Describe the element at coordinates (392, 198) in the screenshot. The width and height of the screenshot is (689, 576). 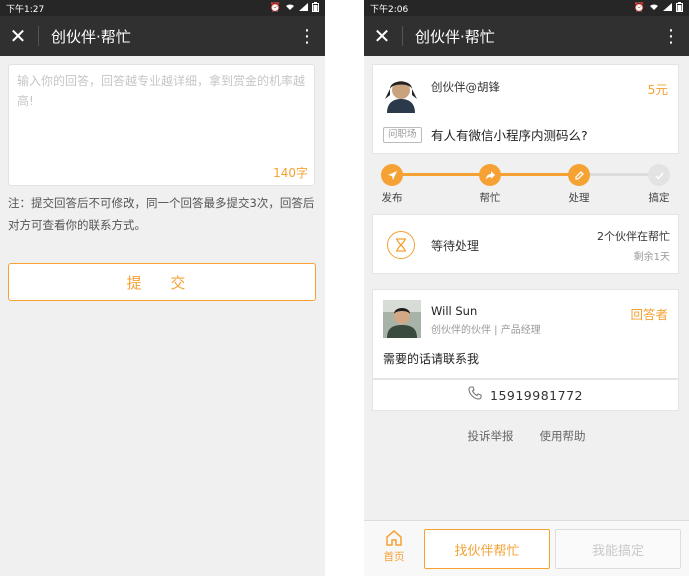
I see `step-label-publish: 发布` at that location.